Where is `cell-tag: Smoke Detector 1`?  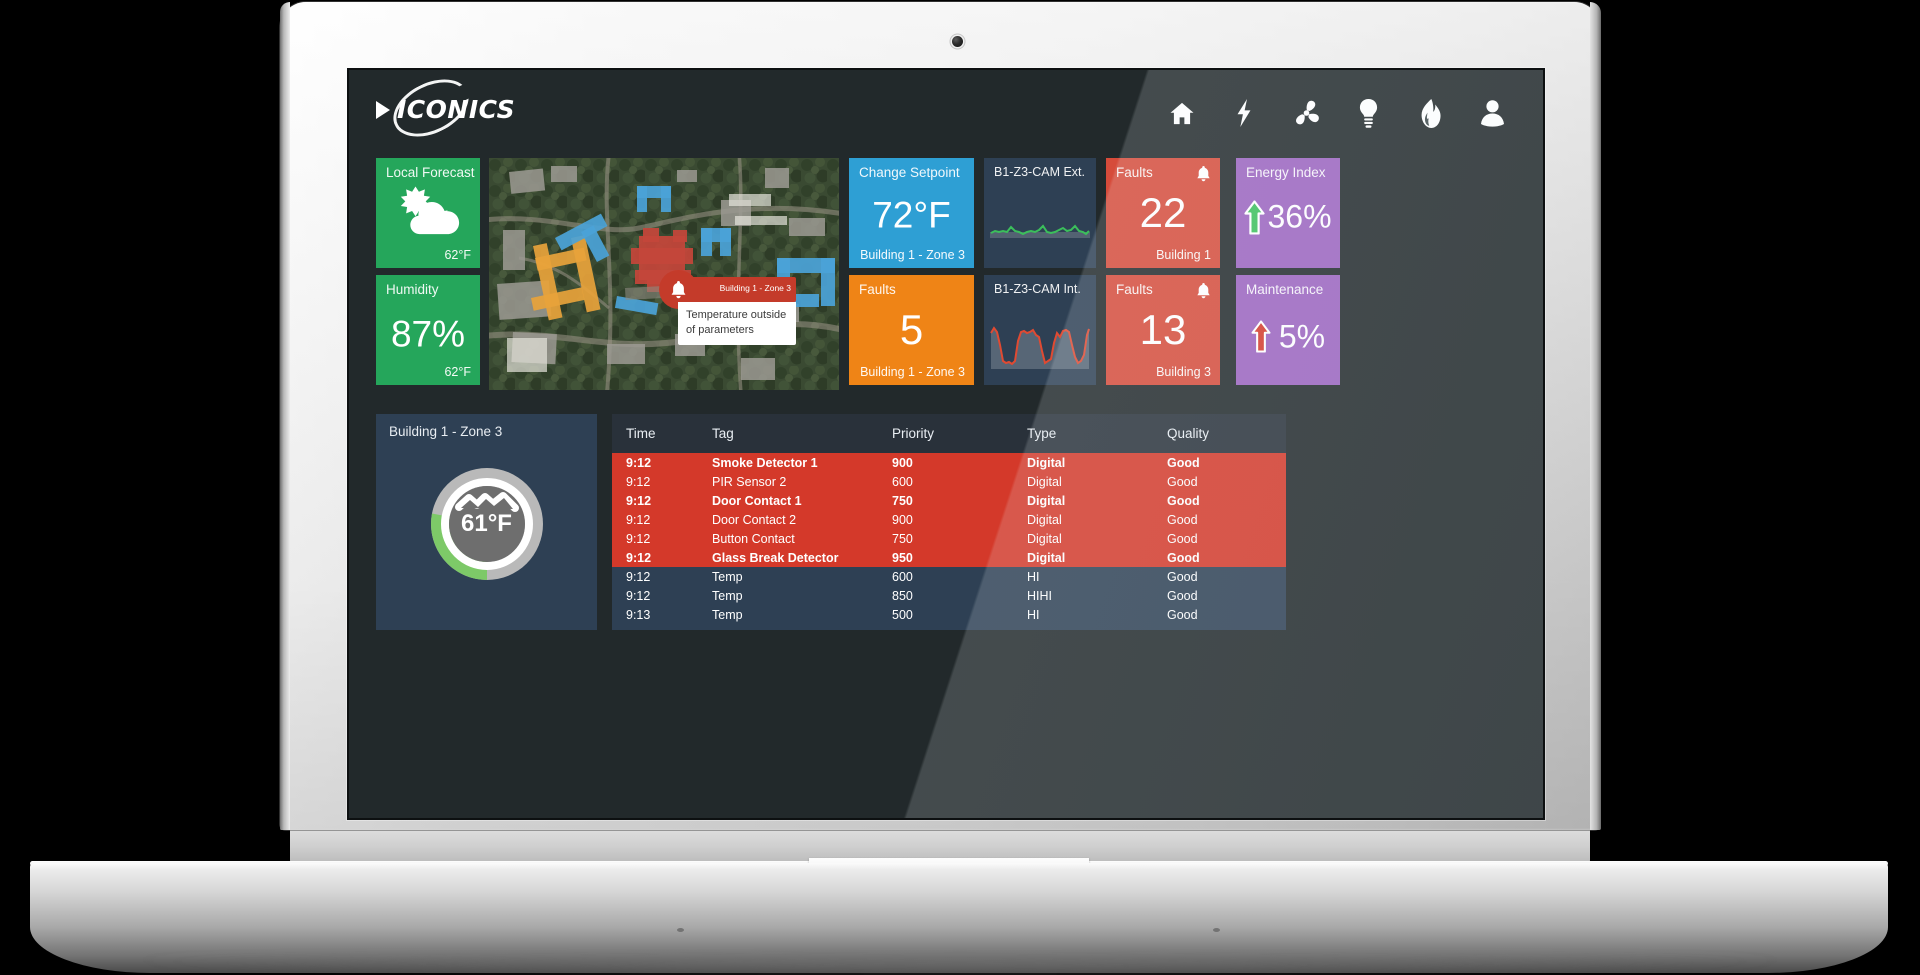
cell-tag: Smoke Detector 1 is located at coordinates (765, 462).